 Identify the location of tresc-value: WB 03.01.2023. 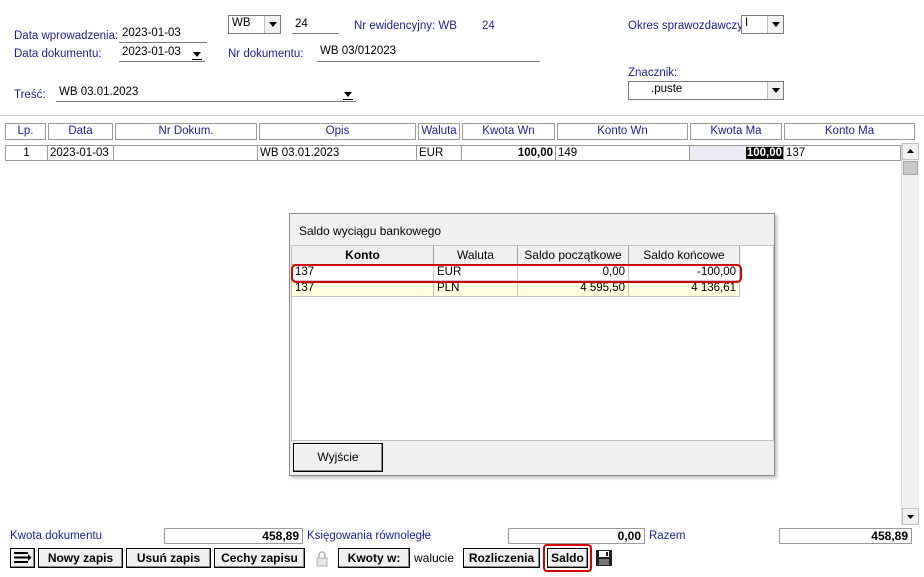
(99, 92).